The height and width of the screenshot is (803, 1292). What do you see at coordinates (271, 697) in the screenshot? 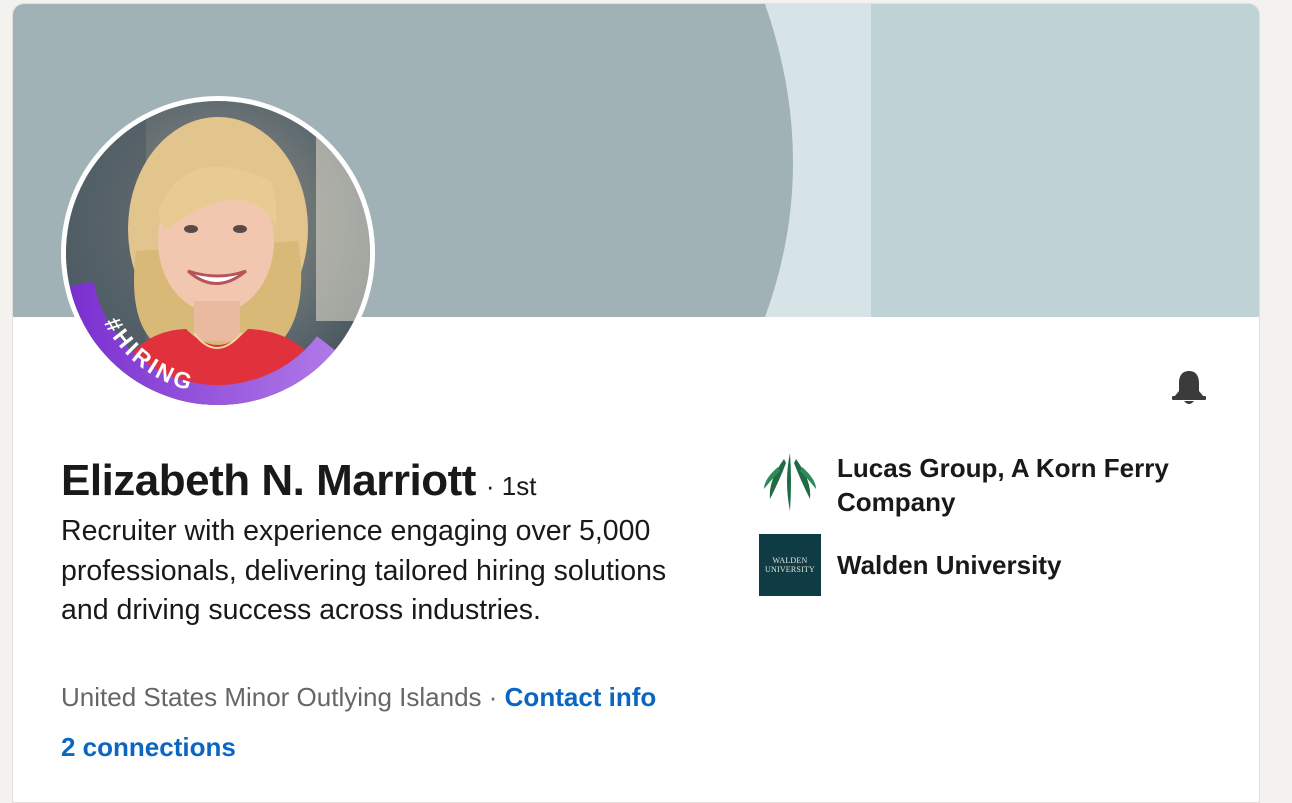
I see `profile-location: United States Minor Outlying Islands` at bounding box center [271, 697].